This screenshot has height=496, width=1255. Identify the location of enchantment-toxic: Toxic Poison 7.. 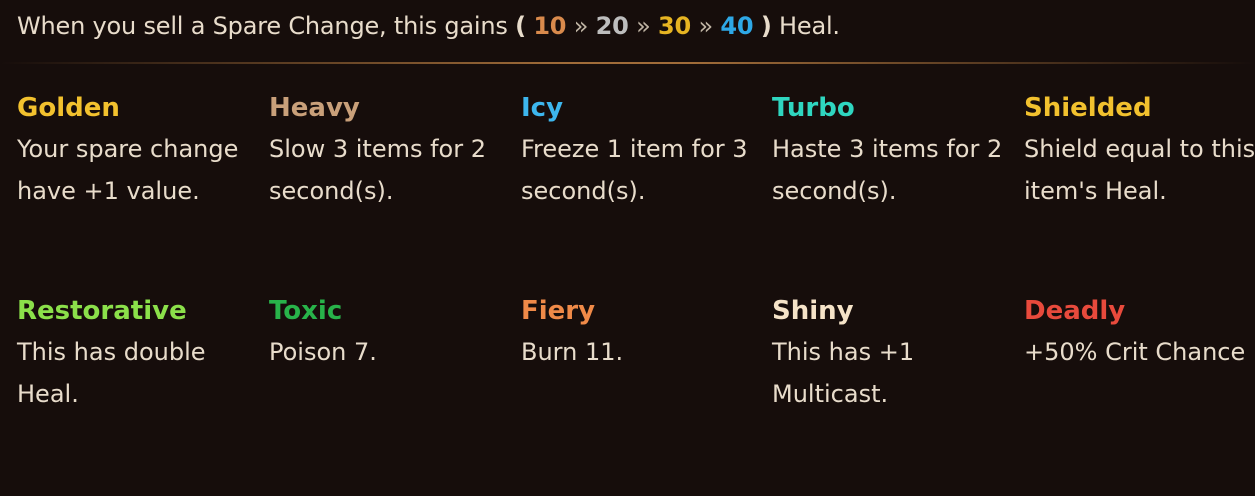
(389, 333).